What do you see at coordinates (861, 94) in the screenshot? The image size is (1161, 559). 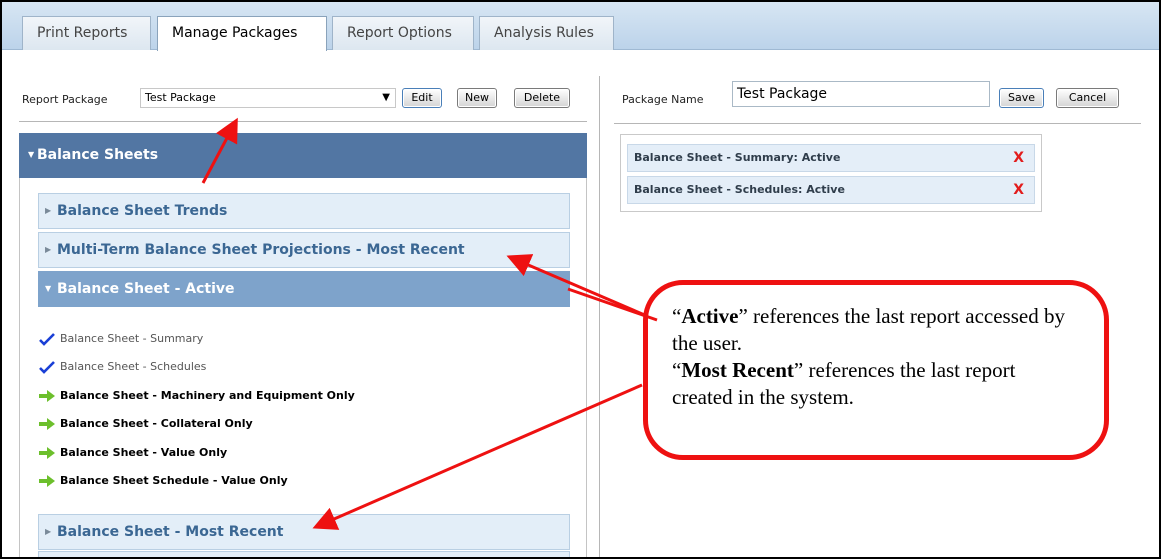 I see `package-name-input: Test Package` at bounding box center [861, 94].